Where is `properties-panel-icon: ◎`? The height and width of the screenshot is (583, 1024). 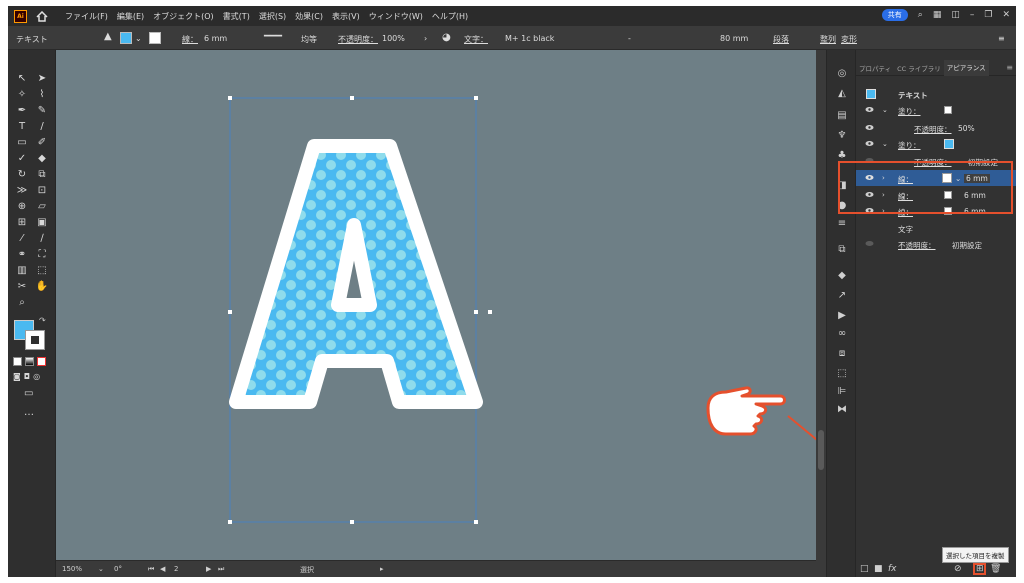 properties-panel-icon: ◎ is located at coordinates (842, 74).